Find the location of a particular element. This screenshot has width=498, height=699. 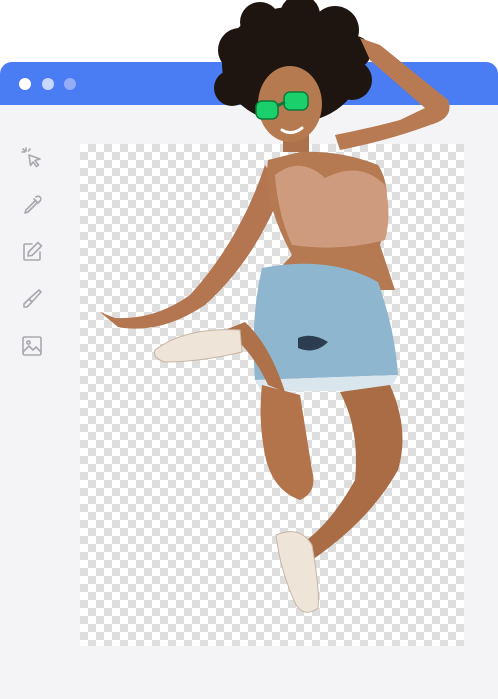

edit-icon is located at coordinates (33, 251).